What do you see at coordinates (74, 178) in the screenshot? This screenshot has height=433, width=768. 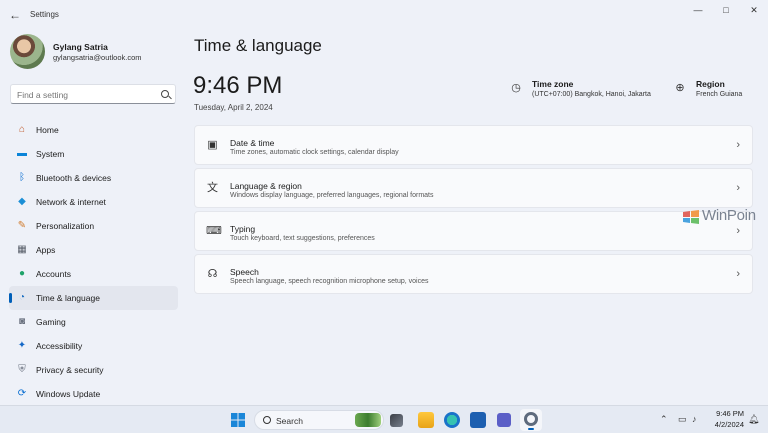 I see `sidebar-item-label: Bluetooth & devices` at bounding box center [74, 178].